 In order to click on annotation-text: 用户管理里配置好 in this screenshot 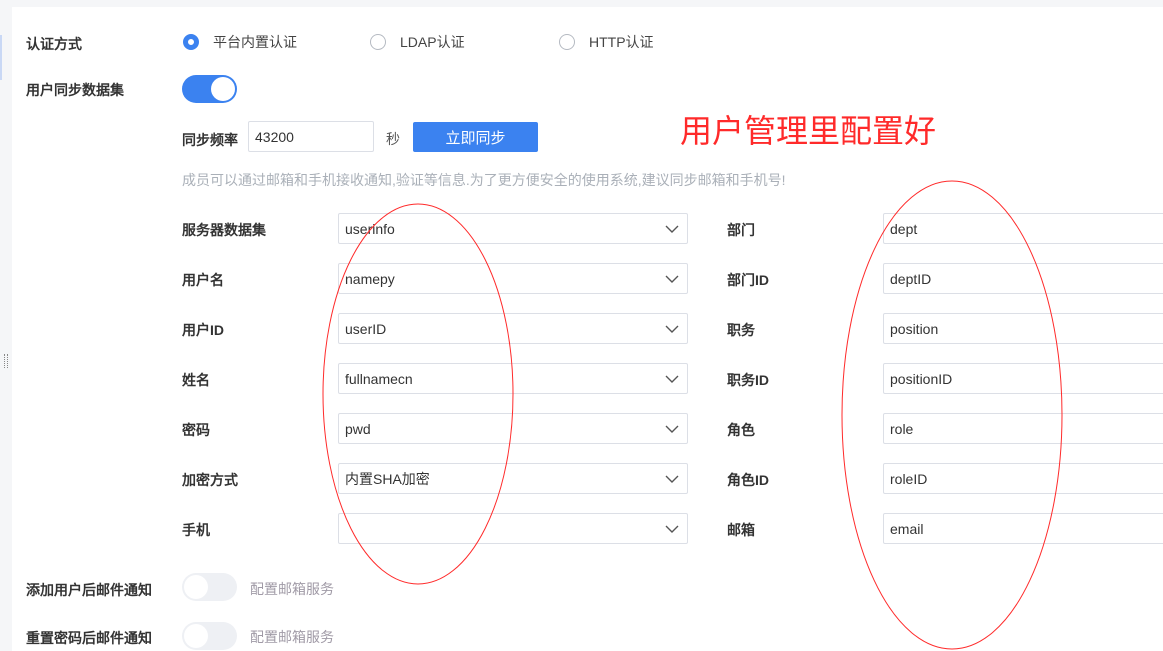, I will do `click(808, 131)`.